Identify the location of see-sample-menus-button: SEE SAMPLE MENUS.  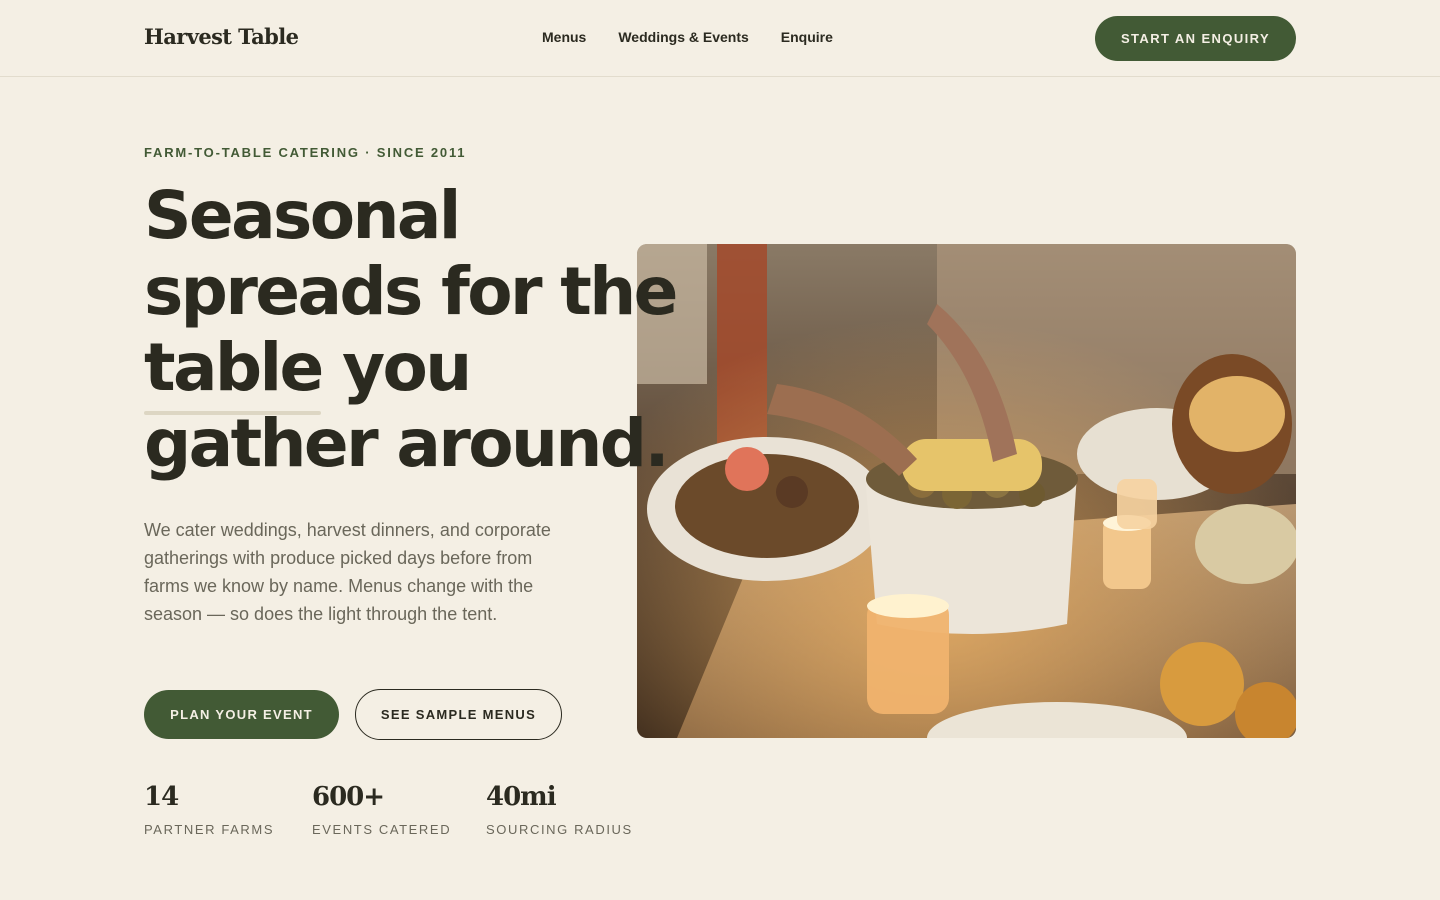
(458, 714).